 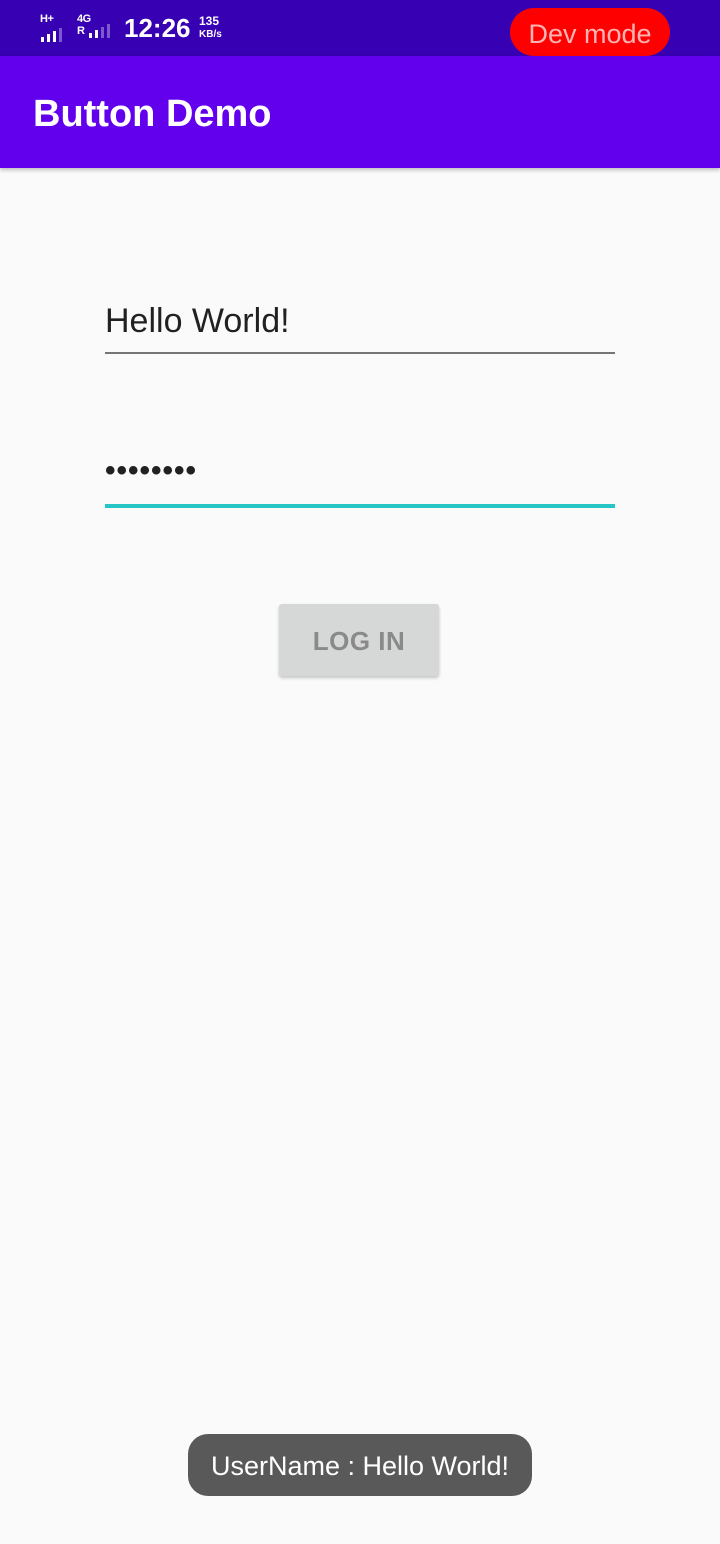 I want to click on network-speed-unit: KB/s, so click(x=210, y=34).